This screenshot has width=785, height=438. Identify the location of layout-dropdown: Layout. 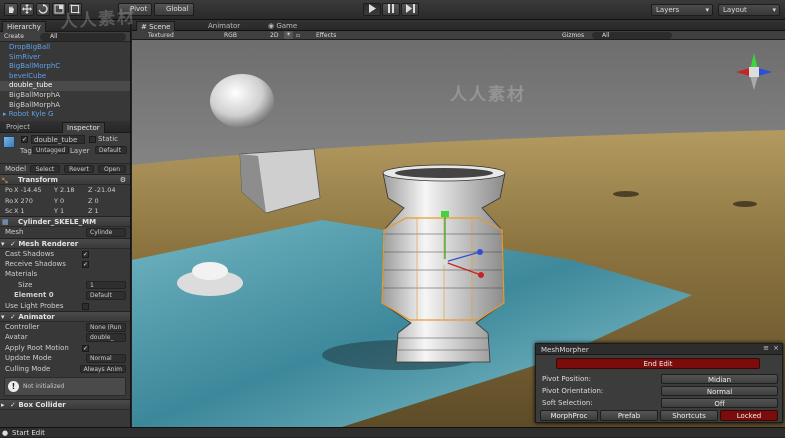
(749, 10).